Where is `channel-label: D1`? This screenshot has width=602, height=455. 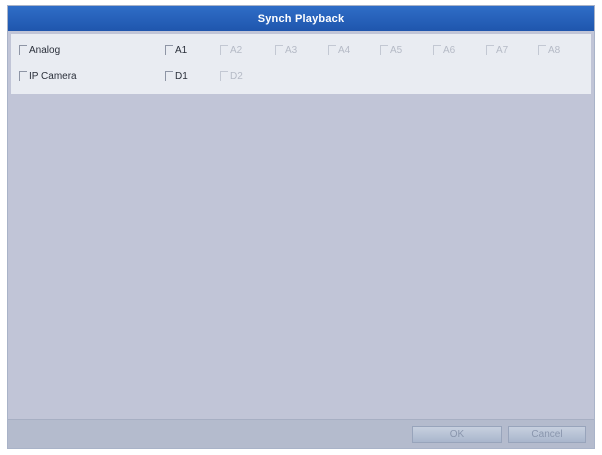 channel-label: D1 is located at coordinates (181, 76).